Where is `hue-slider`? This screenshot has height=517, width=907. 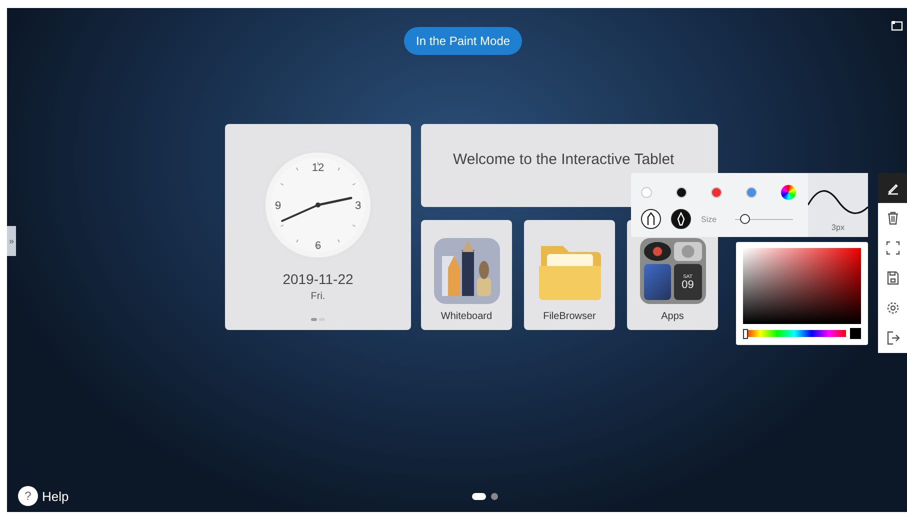 hue-slider is located at coordinates (794, 333).